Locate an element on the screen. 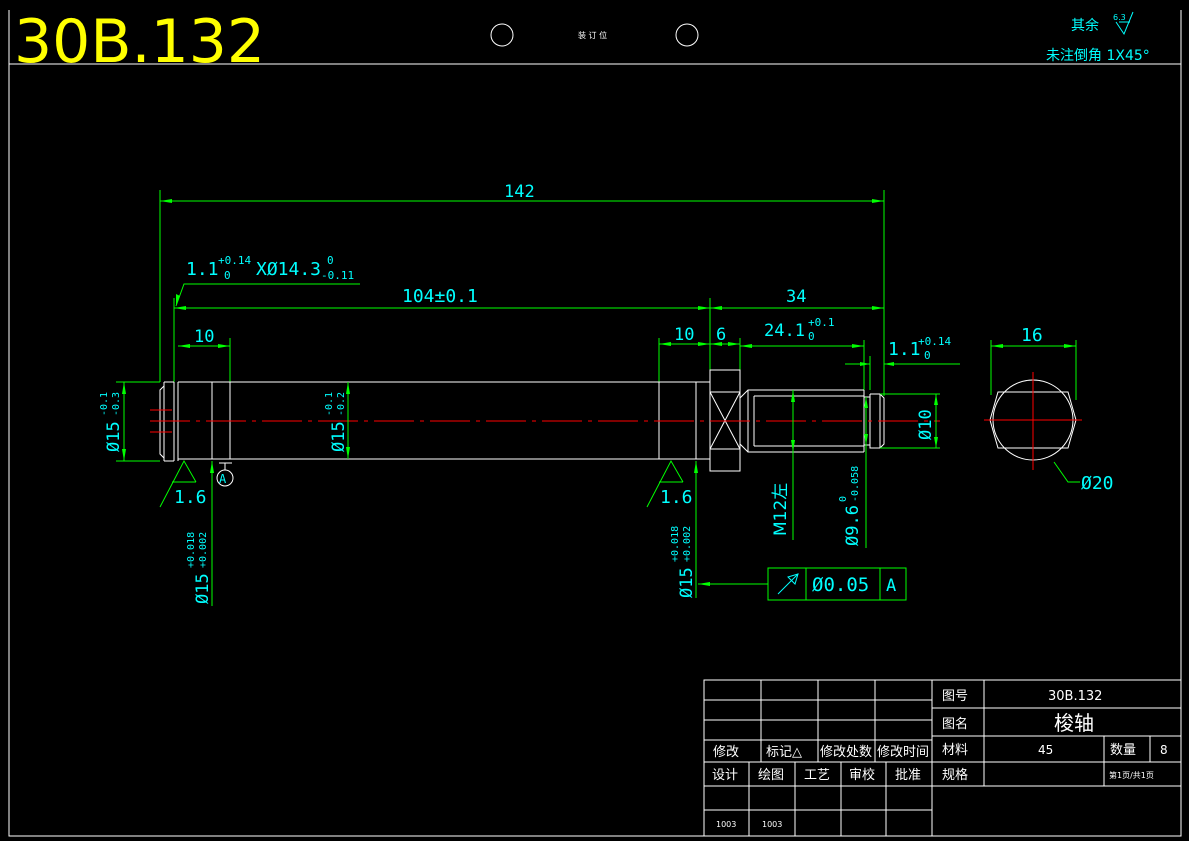  datum-letter: A is located at coordinates (223, 479).